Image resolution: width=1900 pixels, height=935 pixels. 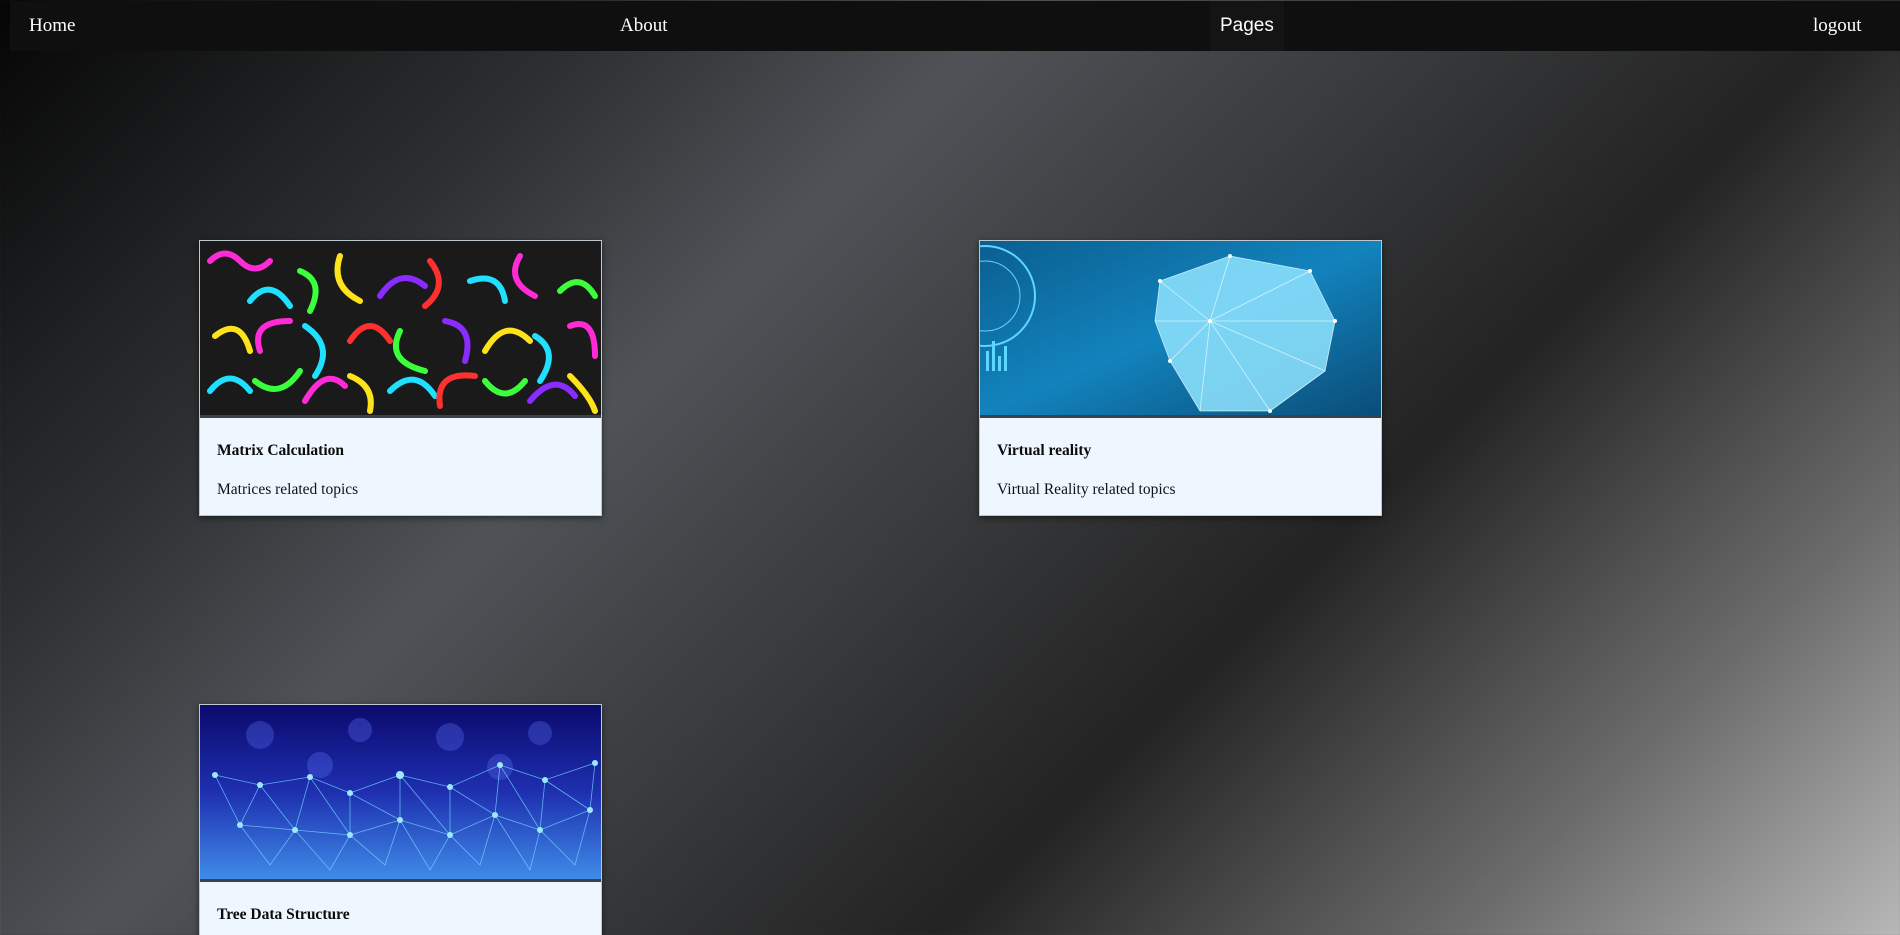 I want to click on network-nodes-image, so click(x=400, y=793).